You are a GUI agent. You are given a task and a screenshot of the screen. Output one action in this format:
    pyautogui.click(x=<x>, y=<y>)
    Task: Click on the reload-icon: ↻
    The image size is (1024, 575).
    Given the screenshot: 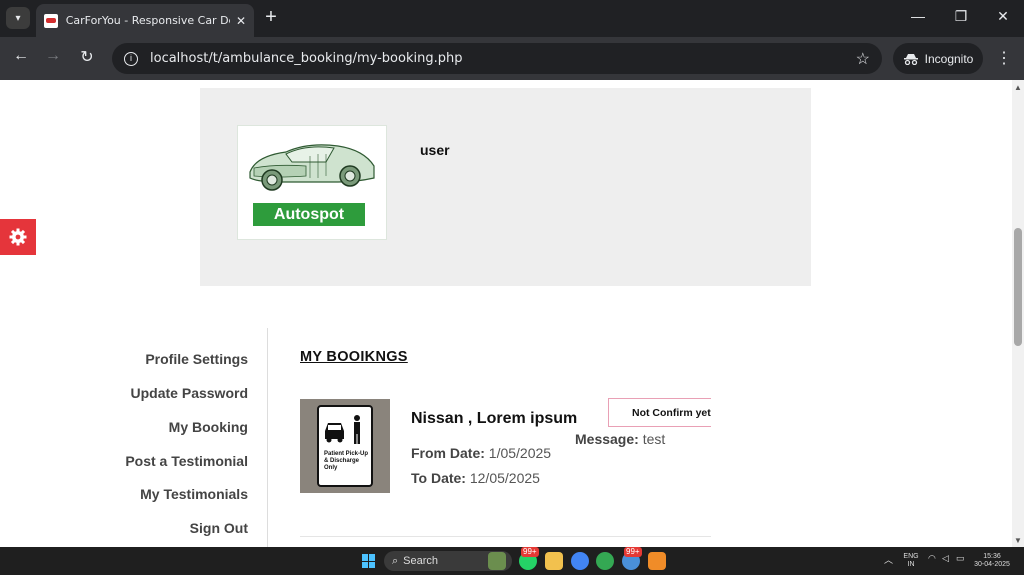 What is the action you would take?
    pyautogui.click(x=87, y=57)
    